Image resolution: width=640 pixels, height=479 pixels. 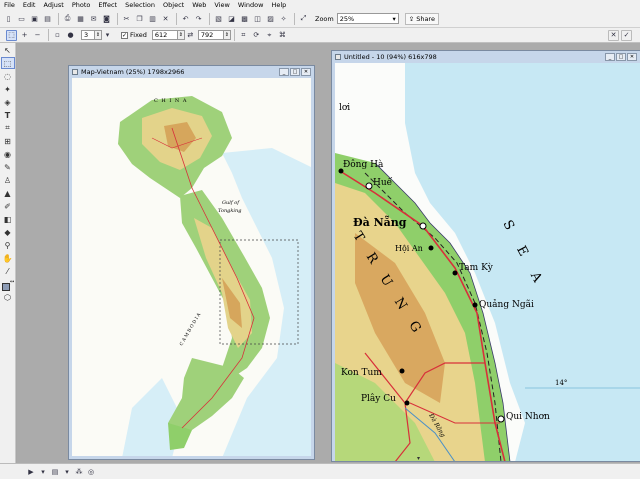 What do you see at coordinates (47, 18) in the screenshot?
I see `save-as-icon: ▤` at bounding box center [47, 18].